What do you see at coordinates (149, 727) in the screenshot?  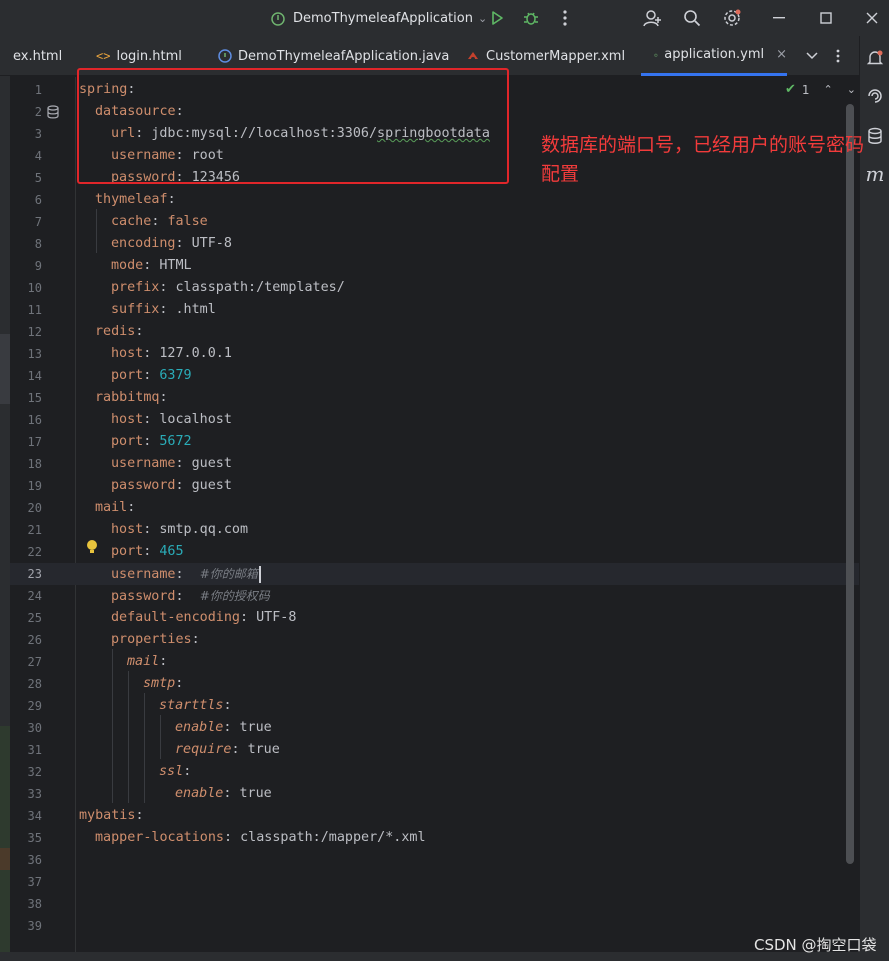 I see `code-line: 30 enable: true` at bounding box center [149, 727].